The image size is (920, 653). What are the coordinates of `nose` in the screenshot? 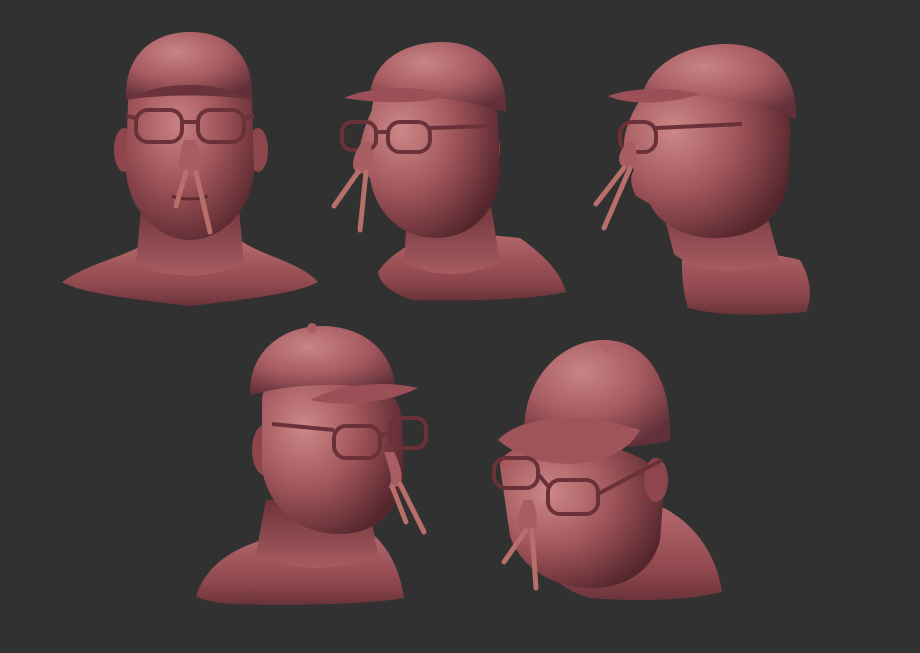 It's located at (363, 158).